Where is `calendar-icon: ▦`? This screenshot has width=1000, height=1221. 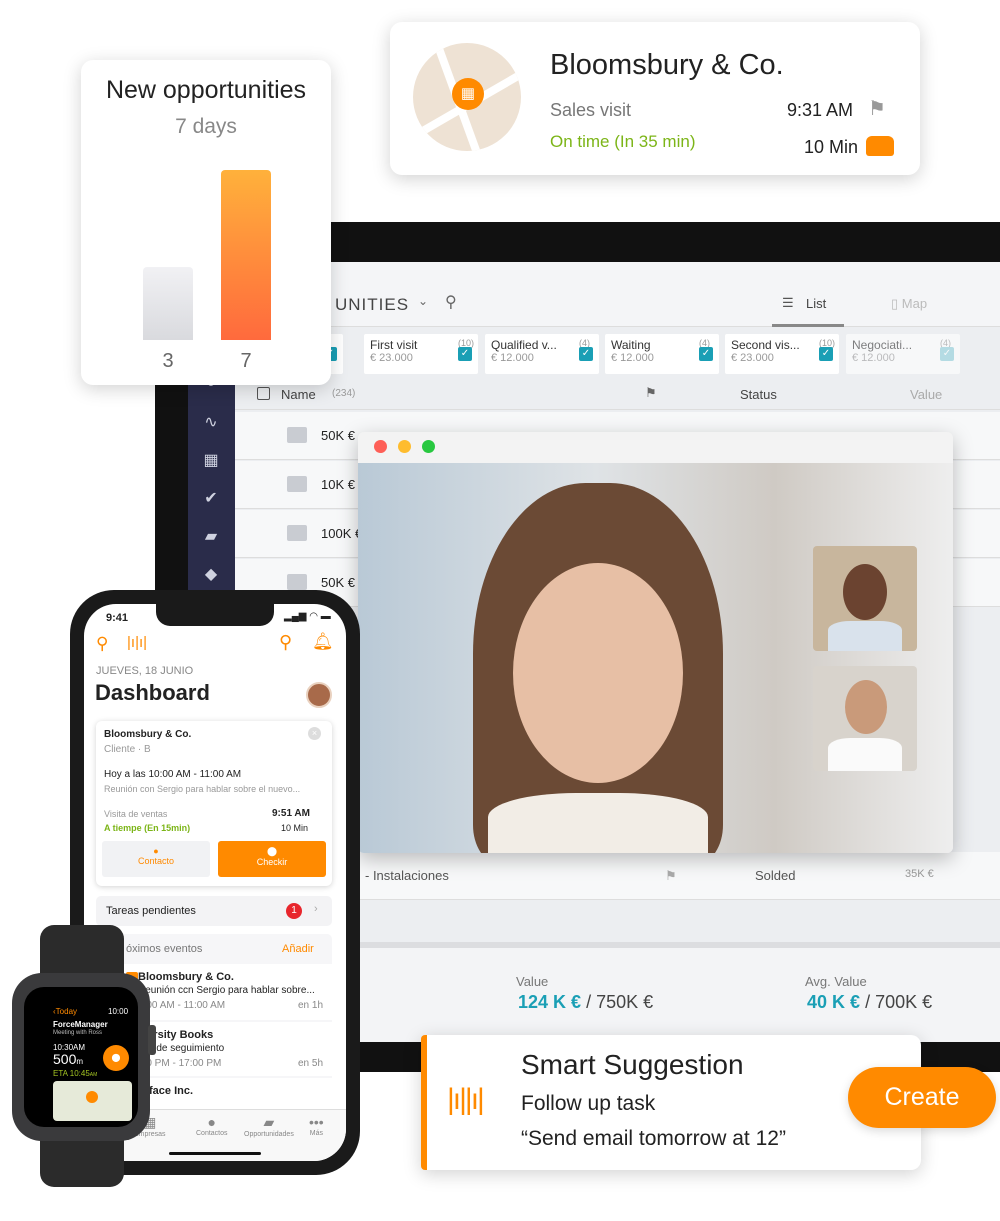
calendar-icon: ▦ is located at coordinates (211, 461).